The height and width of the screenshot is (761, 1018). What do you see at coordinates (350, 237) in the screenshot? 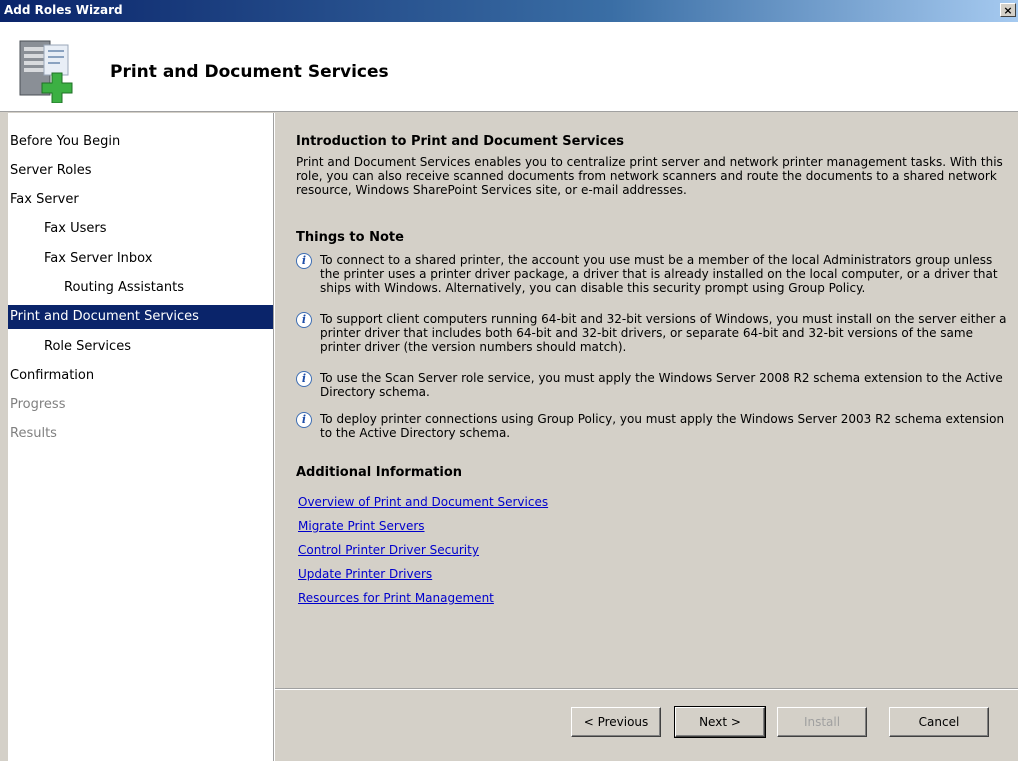
I see `notes-heading: Things to Note` at bounding box center [350, 237].